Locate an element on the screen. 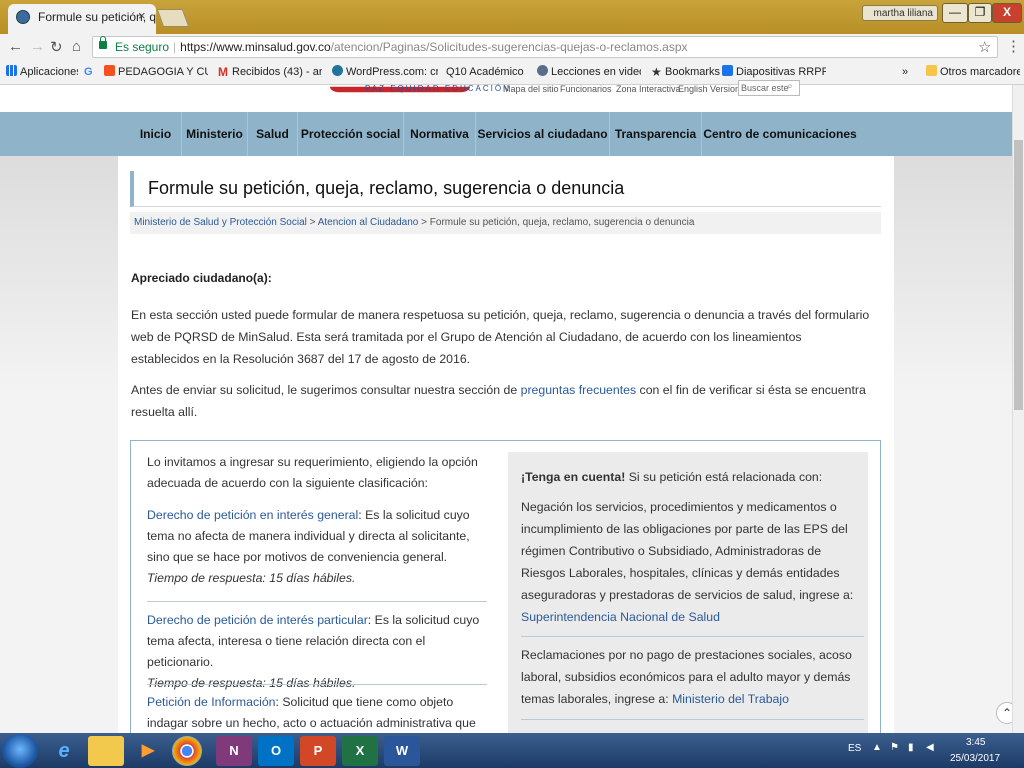  star-icon: ★ is located at coordinates (656, 72).